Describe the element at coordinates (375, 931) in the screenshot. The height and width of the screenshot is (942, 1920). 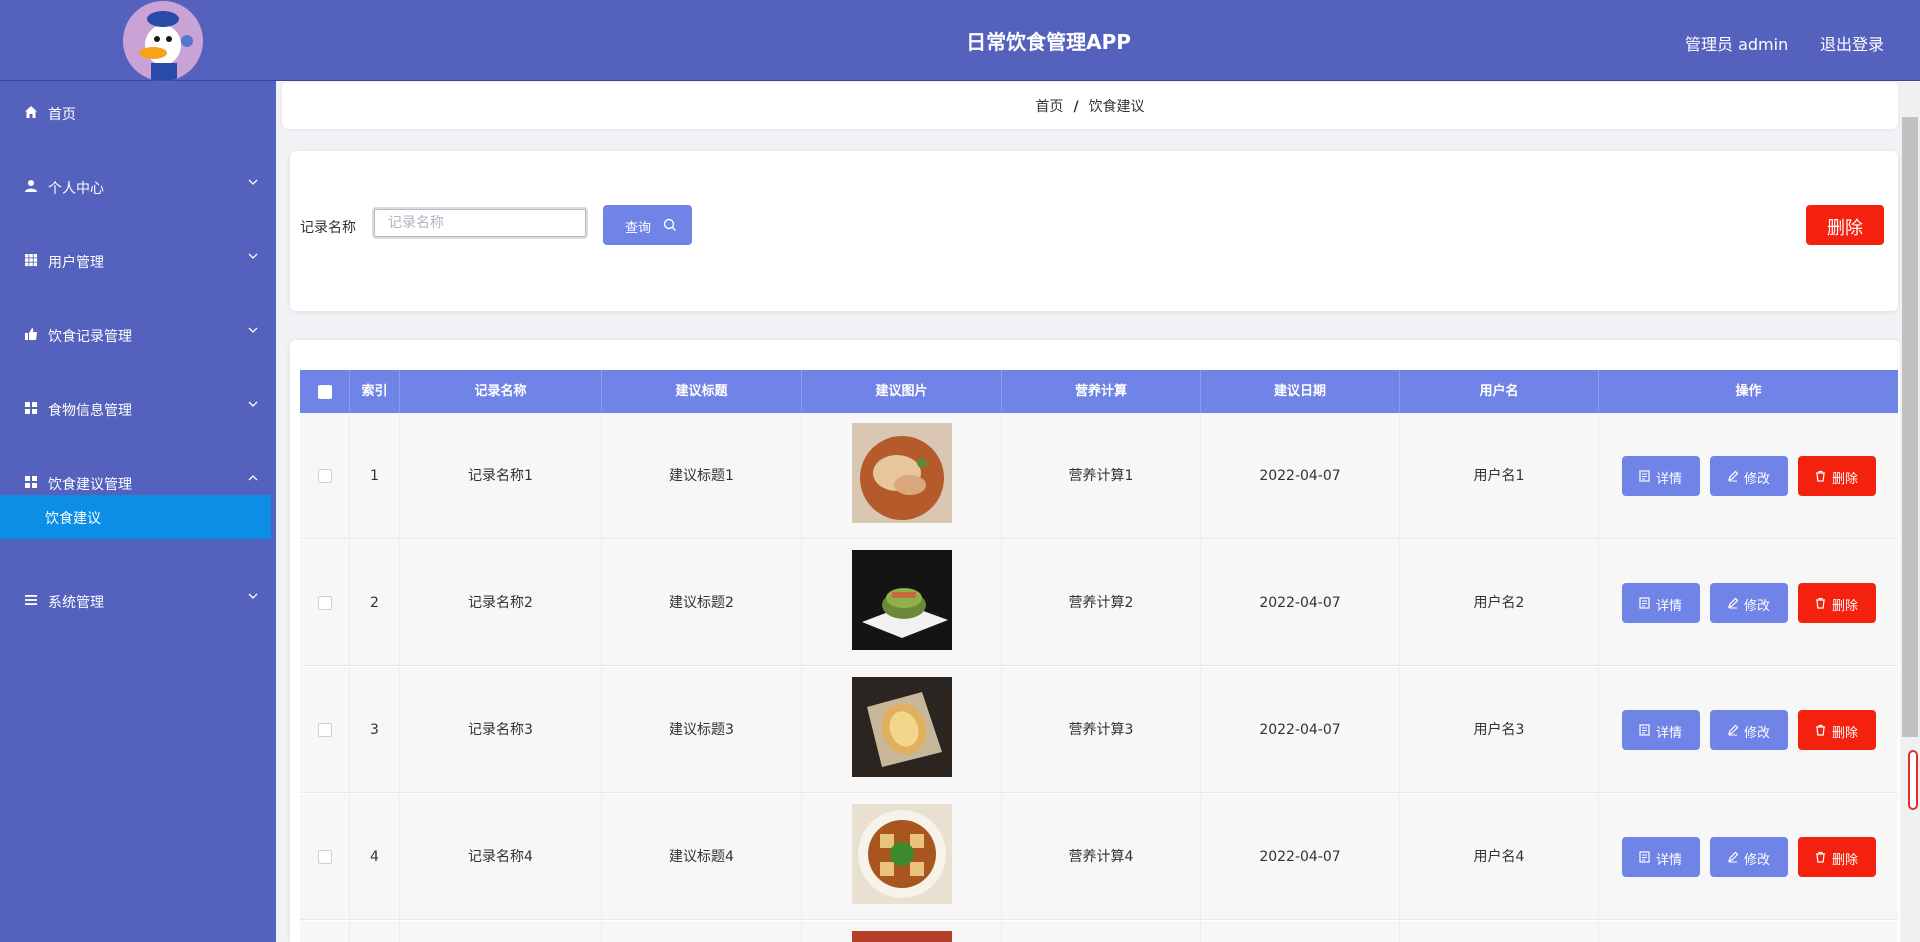
I see `cell-index` at that location.